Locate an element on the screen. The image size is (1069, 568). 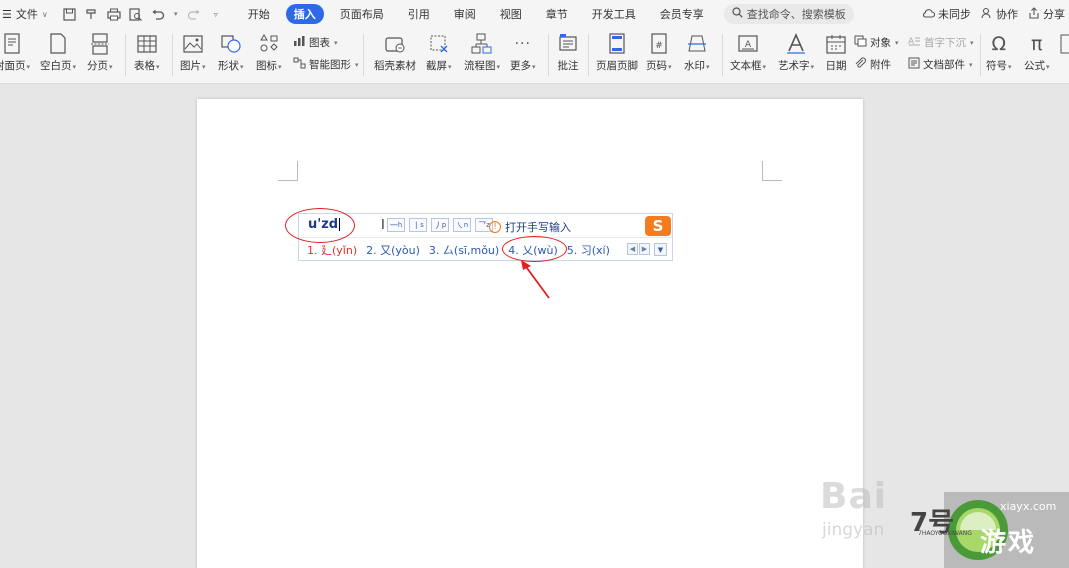
formula-button: π 公式▾ is located at coordinates (1037, 52).